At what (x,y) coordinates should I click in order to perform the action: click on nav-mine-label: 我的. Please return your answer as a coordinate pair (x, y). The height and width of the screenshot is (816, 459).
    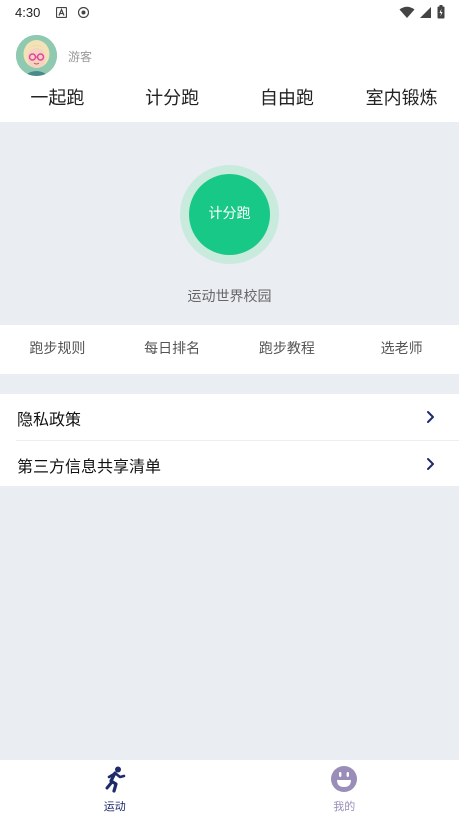
    Looking at the image, I should click on (344, 806).